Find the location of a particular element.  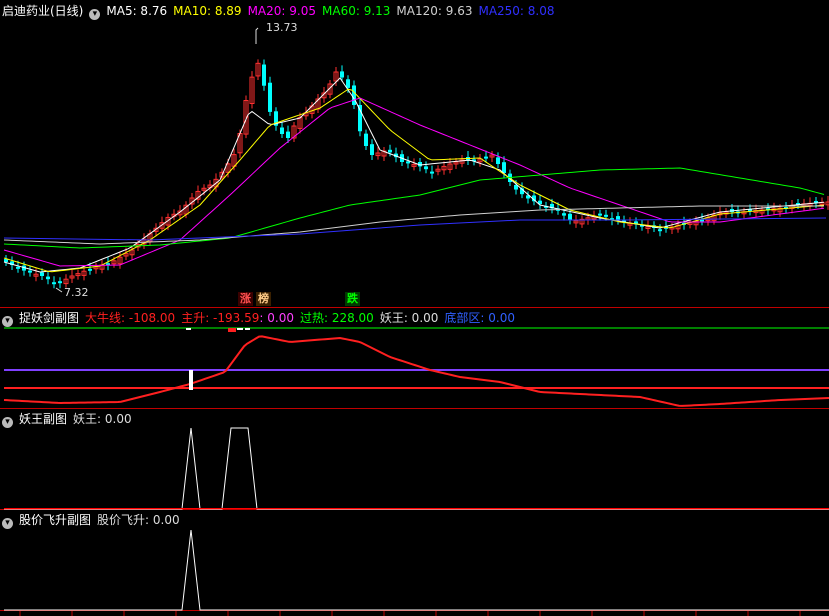

panel3-surge: 股价飞升: 0.00 is located at coordinates (138, 520).